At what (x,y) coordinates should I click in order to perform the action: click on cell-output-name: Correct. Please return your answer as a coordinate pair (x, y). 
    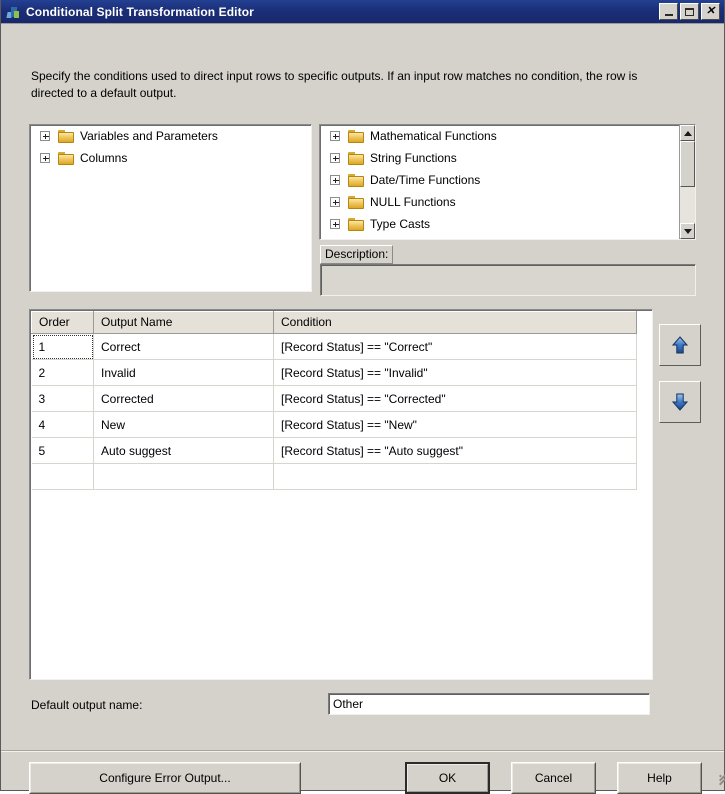
    Looking at the image, I should click on (183, 346).